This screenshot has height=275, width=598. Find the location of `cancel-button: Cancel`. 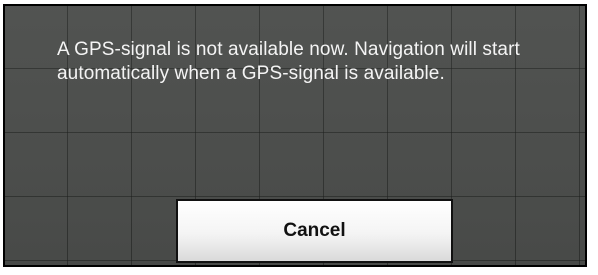

cancel-button: Cancel is located at coordinates (314, 231).